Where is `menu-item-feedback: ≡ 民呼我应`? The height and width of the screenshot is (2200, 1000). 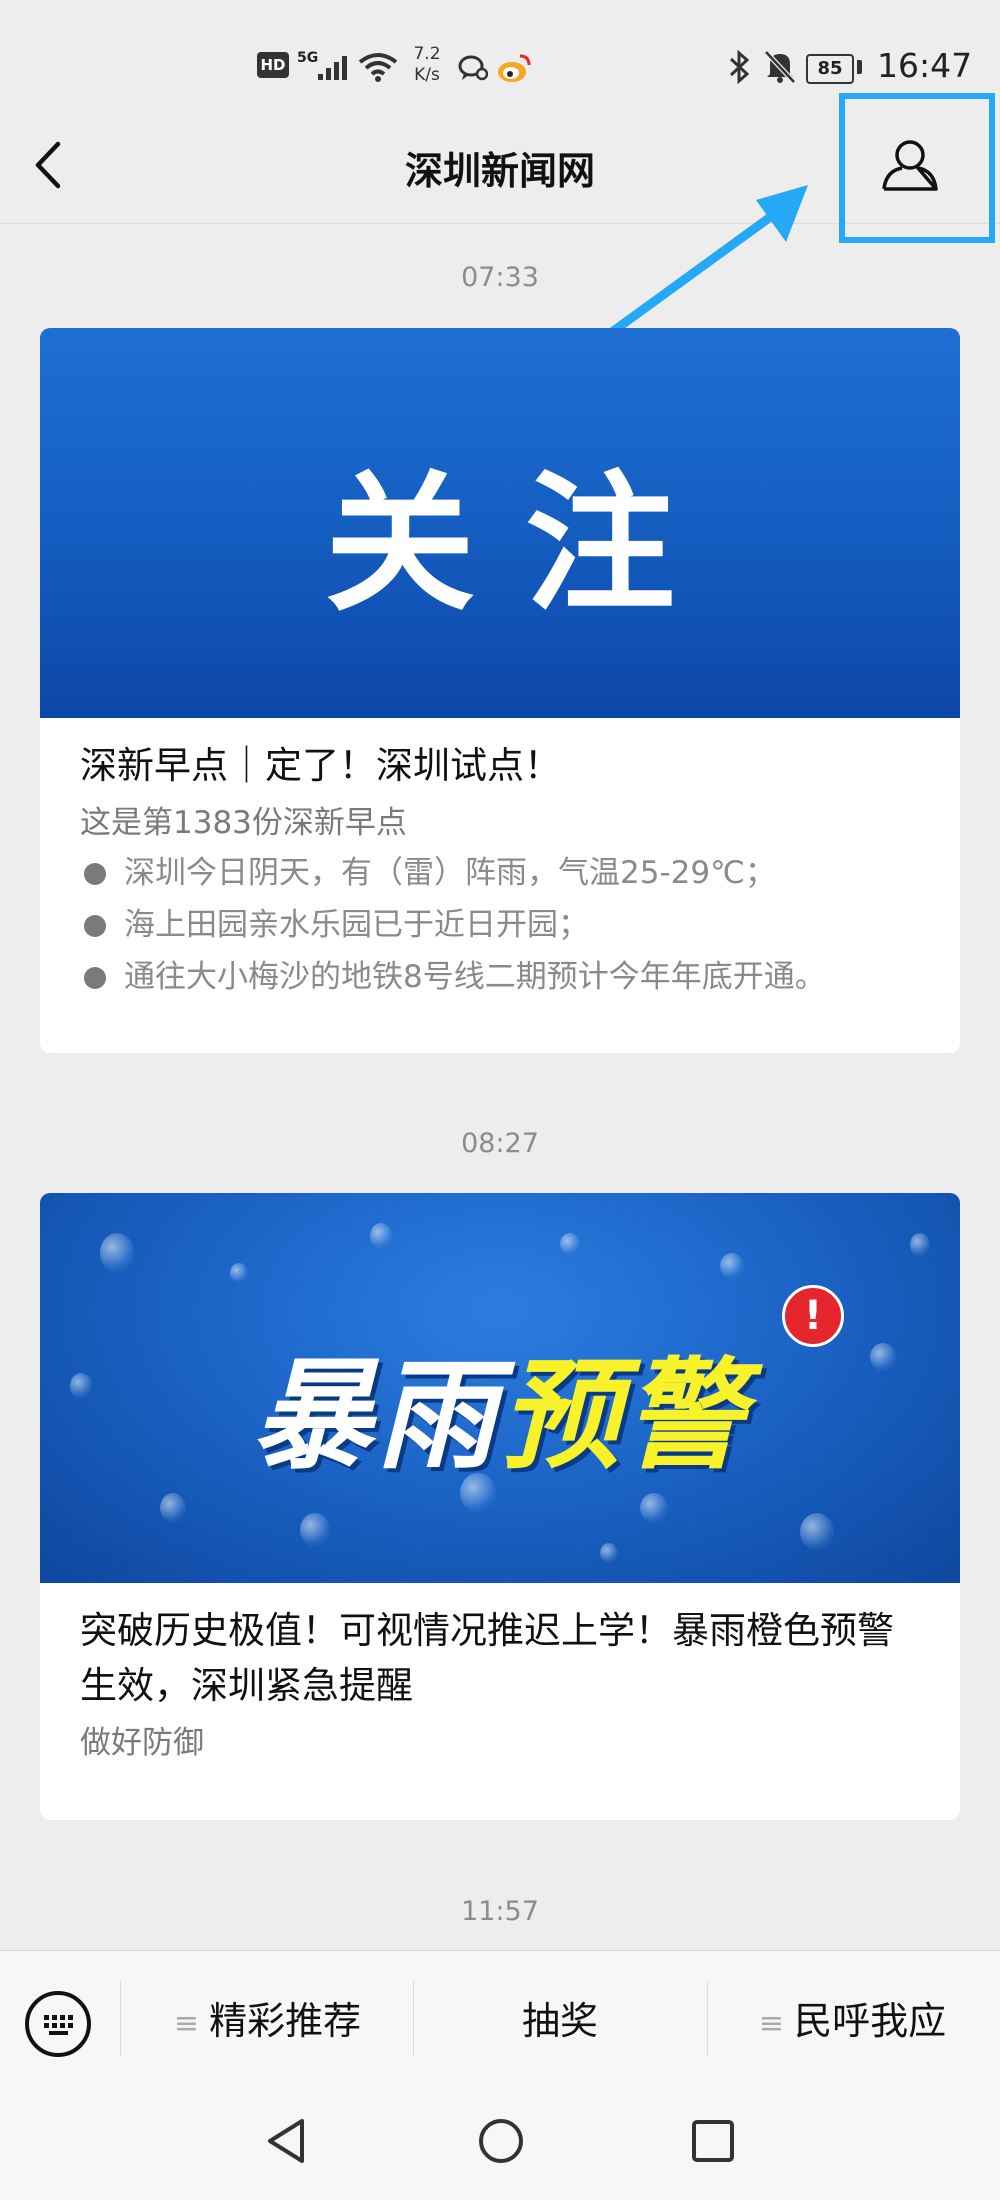
menu-item-feedback: ≡ 民呼我应 is located at coordinates (852, 2021).